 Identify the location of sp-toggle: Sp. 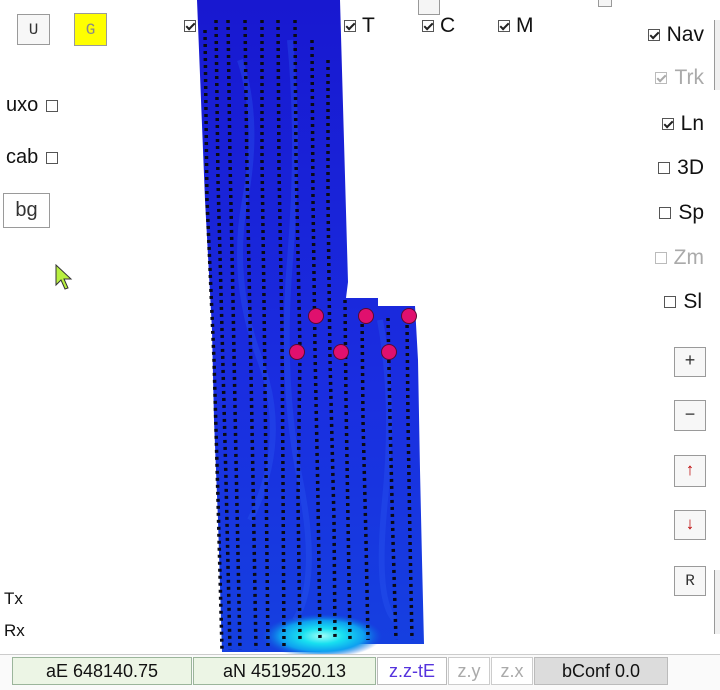
(681, 213).